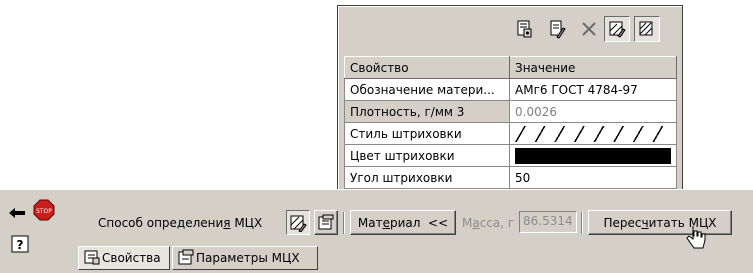  Describe the element at coordinates (427, 133) in the screenshot. I see `row-property-name: Стиль штриховки` at that location.